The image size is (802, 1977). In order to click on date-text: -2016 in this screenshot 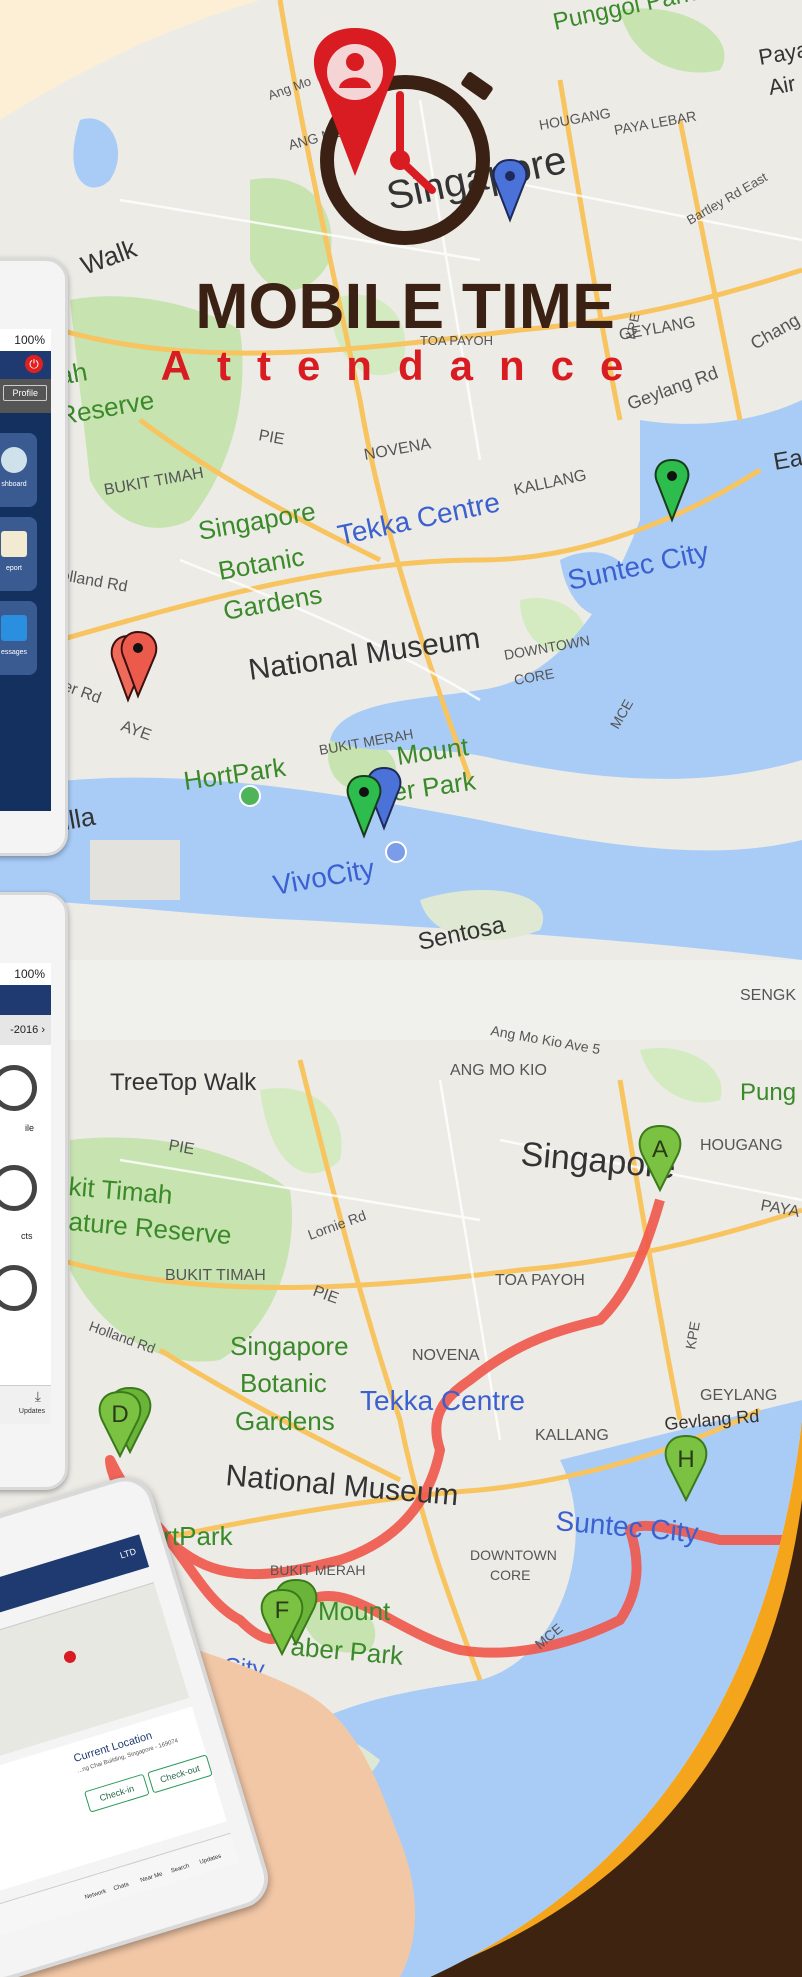, I will do `click(24, 1030)`.